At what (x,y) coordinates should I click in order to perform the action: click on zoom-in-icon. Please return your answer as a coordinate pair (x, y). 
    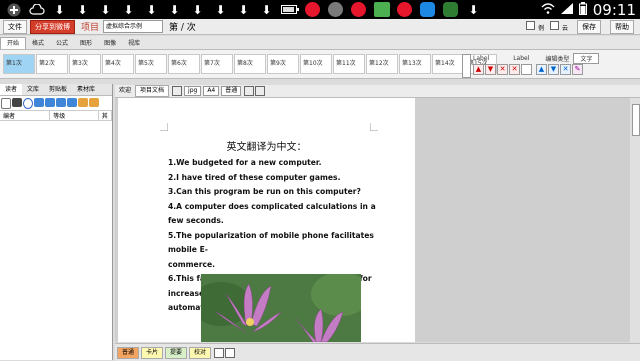
    Looking at the image, I should click on (249, 91).